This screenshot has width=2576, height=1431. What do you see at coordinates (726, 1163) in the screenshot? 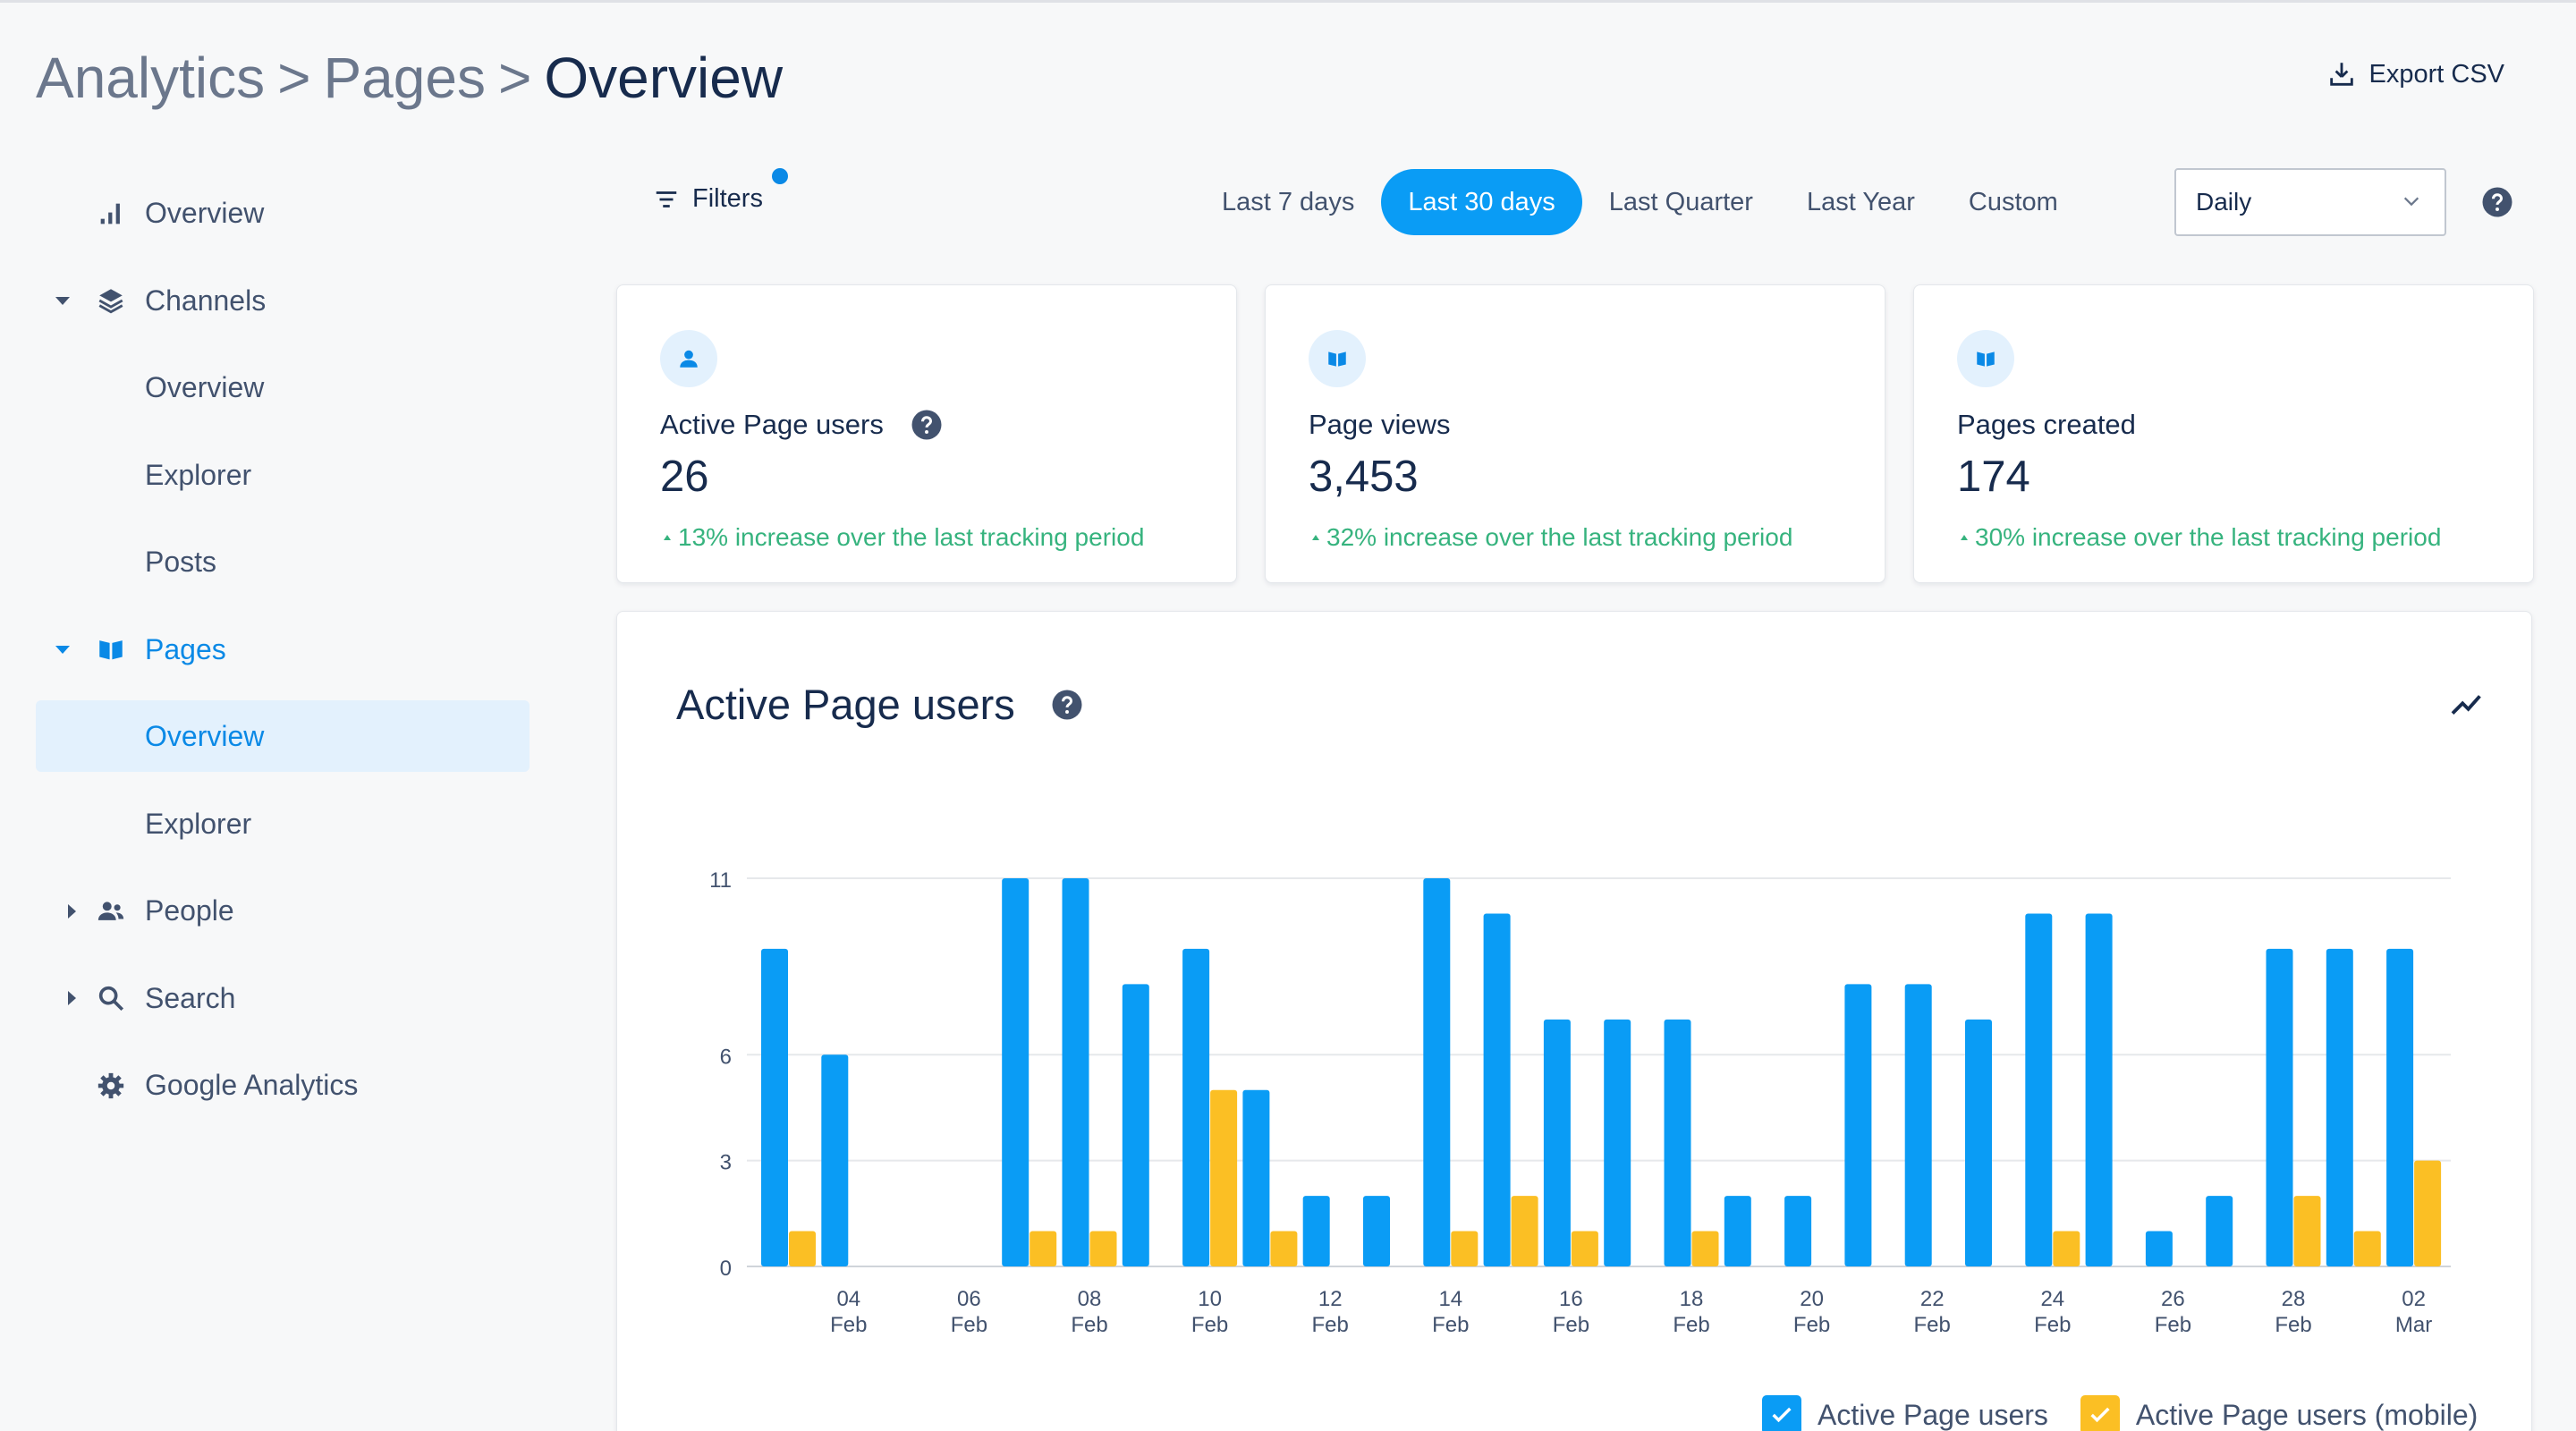
I see `y-tick-label: 3` at bounding box center [726, 1163].